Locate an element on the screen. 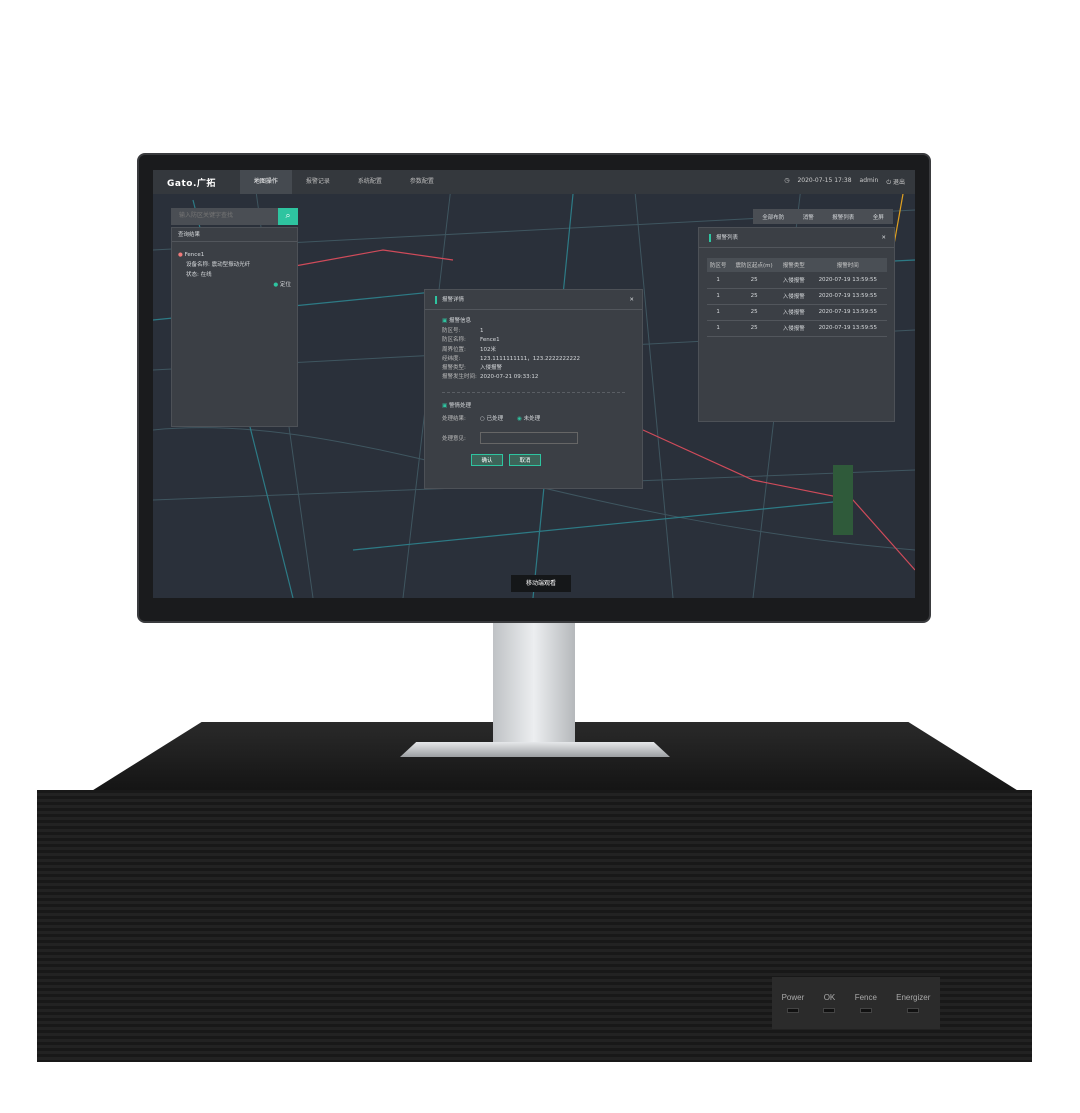  nav-system-config: 系统配置 is located at coordinates (370, 182).